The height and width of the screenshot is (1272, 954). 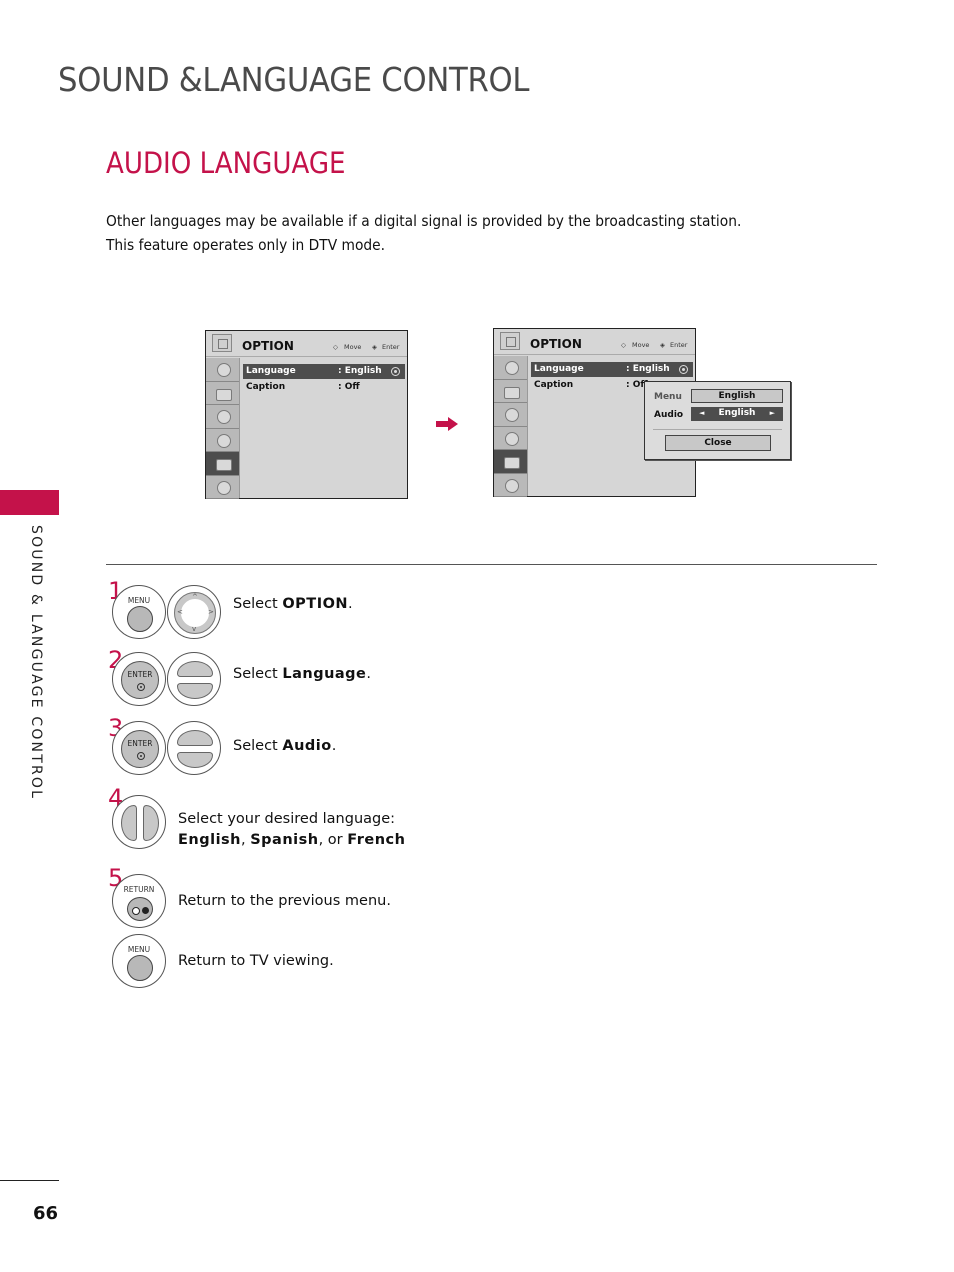 I want to click on audio-language-value: English, so click(x=737, y=413).